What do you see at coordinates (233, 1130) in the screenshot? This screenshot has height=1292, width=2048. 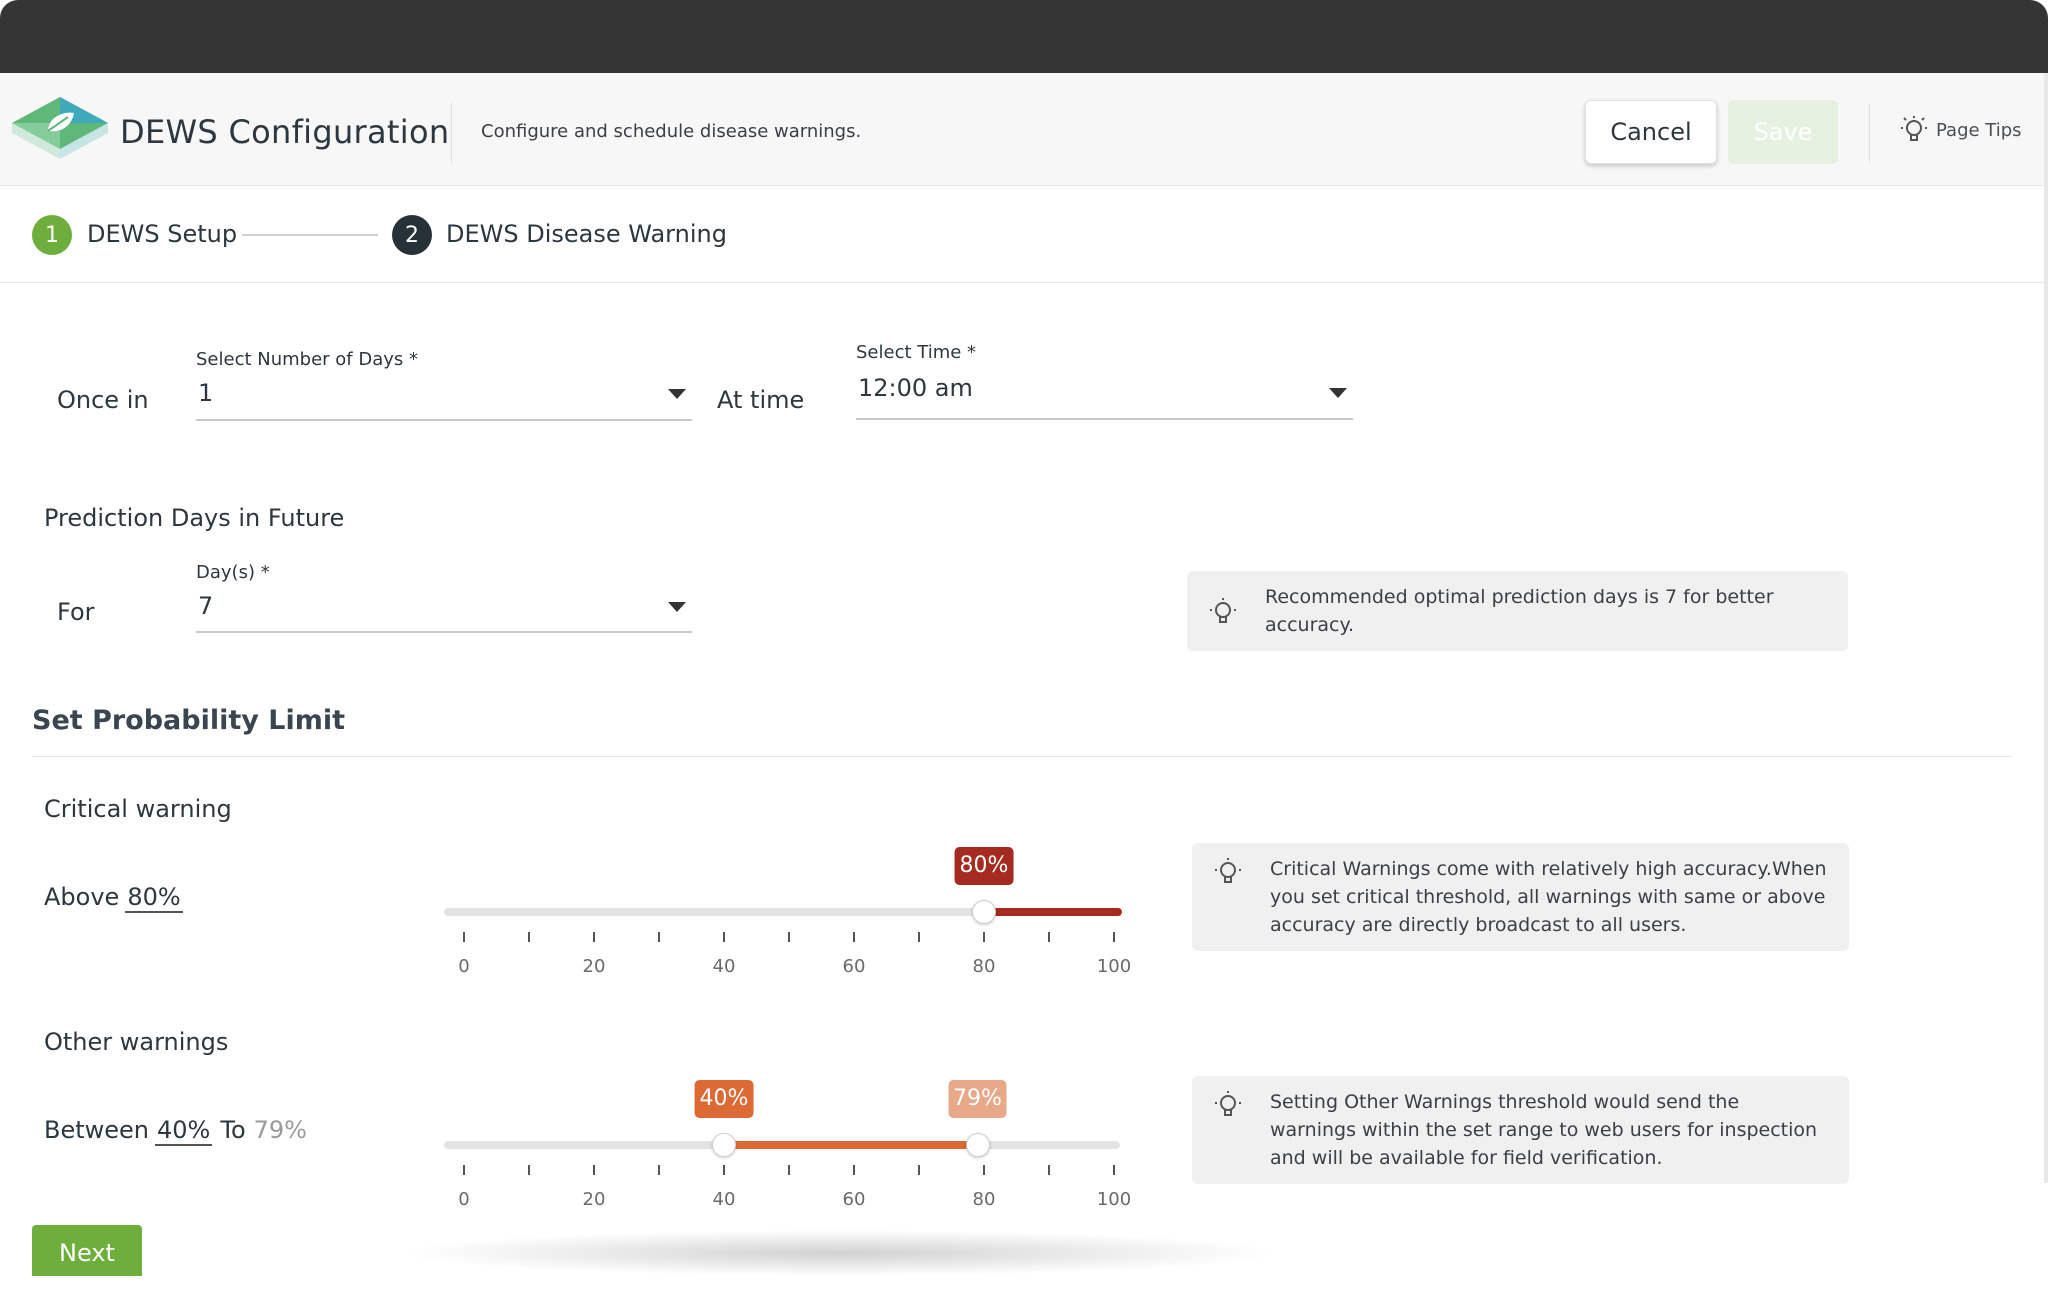 I see `to-label: To` at bounding box center [233, 1130].